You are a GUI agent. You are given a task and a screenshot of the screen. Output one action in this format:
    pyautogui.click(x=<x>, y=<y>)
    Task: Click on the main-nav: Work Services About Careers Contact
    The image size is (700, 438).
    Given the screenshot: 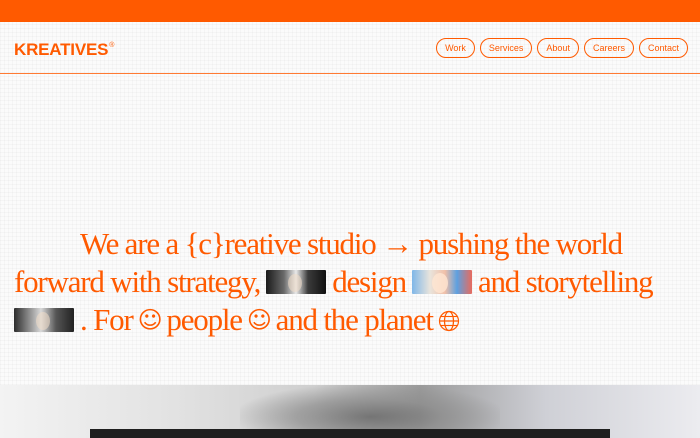 What is the action you would take?
    pyautogui.click(x=562, y=48)
    